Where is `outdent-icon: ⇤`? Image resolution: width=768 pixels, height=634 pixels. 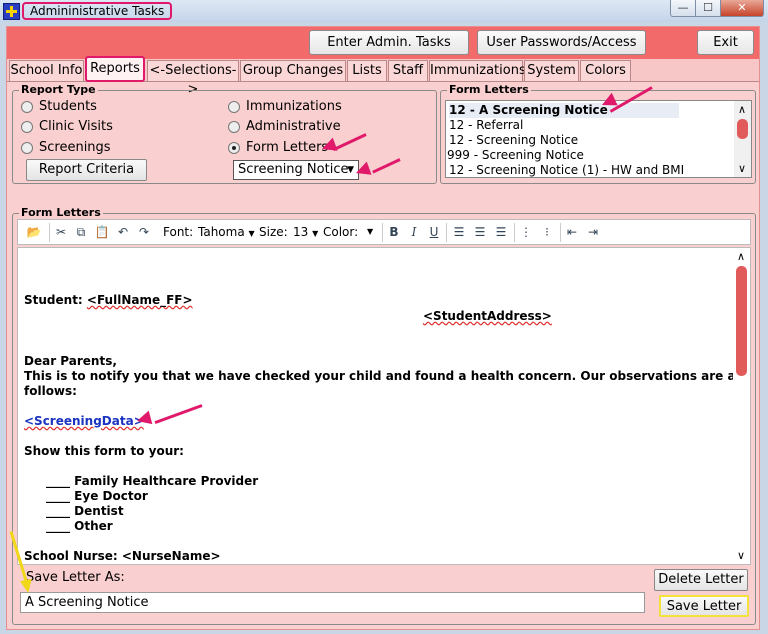 outdent-icon: ⇤ is located at coordinates (572, 232).